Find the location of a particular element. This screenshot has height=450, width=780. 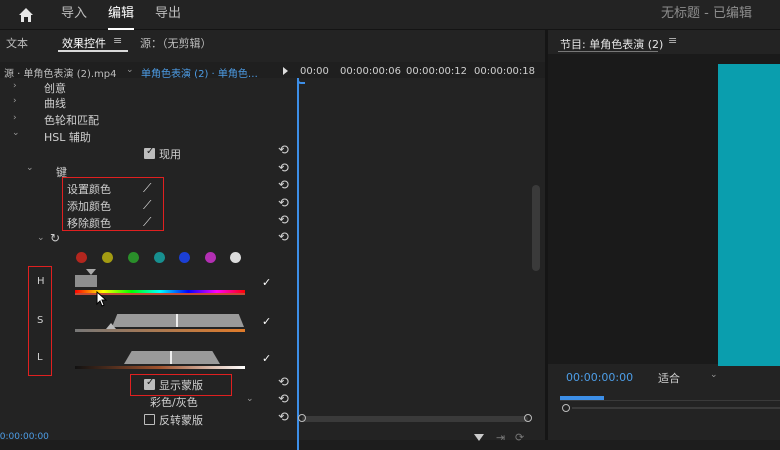

show-mask-label: 显示蒙版 is located at coordinates (181, 385).